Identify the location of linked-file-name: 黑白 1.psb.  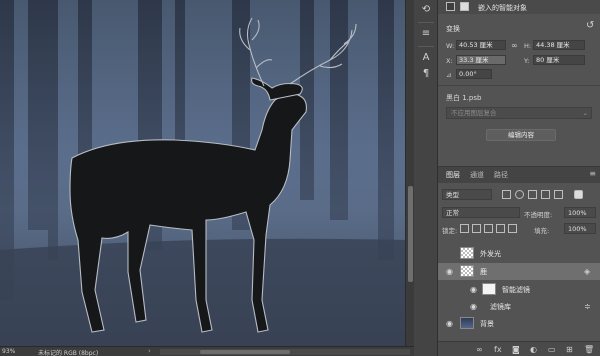
(464, 98).